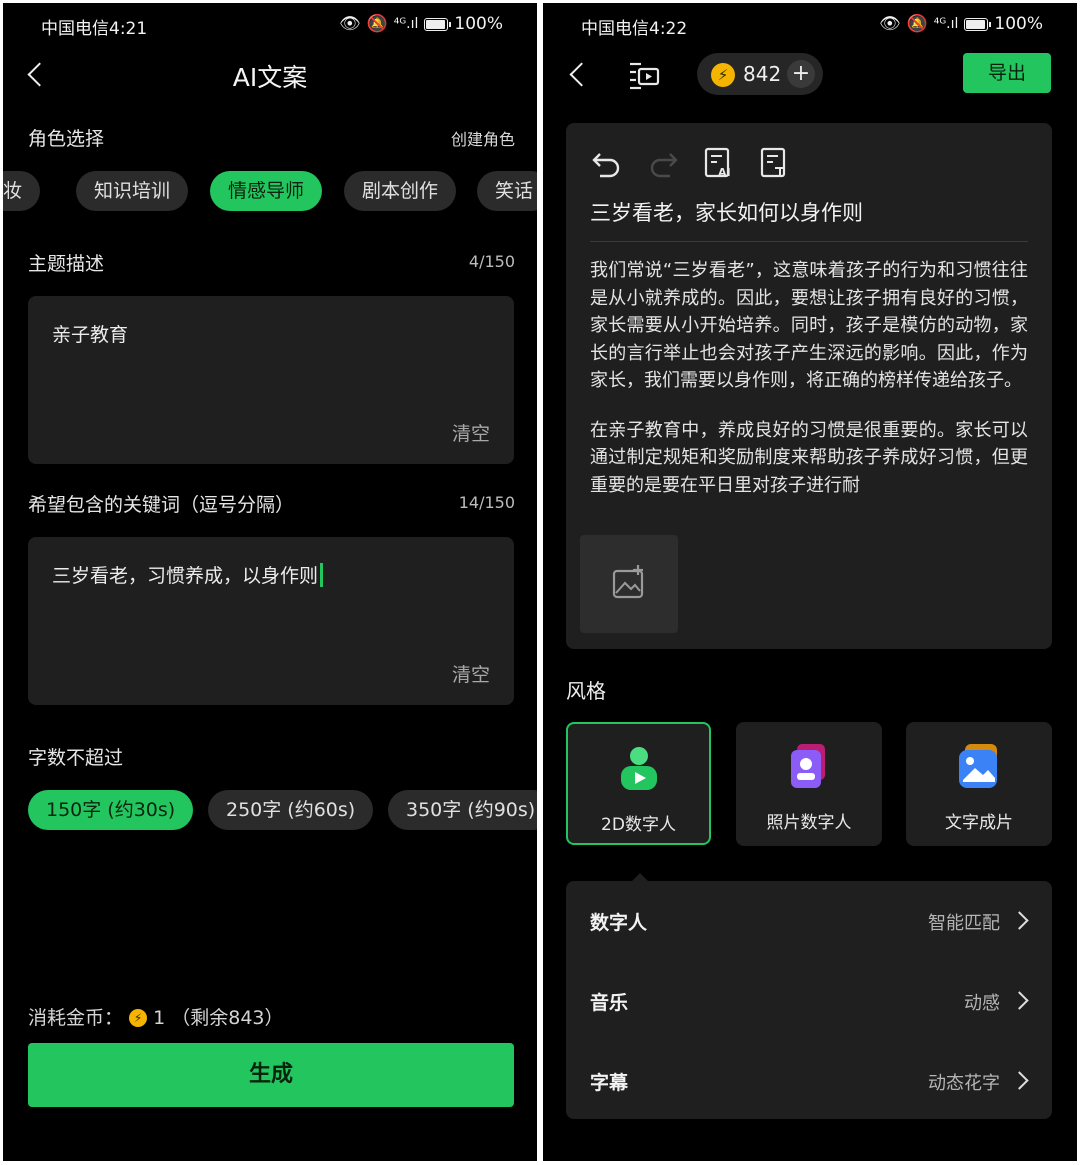 The width and height of the screenshot is (1080, 1165). What do you see at coordinates (619, 923) in the screenshot?
I see `setting-key: 数字人` at bounding box center [619, 923].